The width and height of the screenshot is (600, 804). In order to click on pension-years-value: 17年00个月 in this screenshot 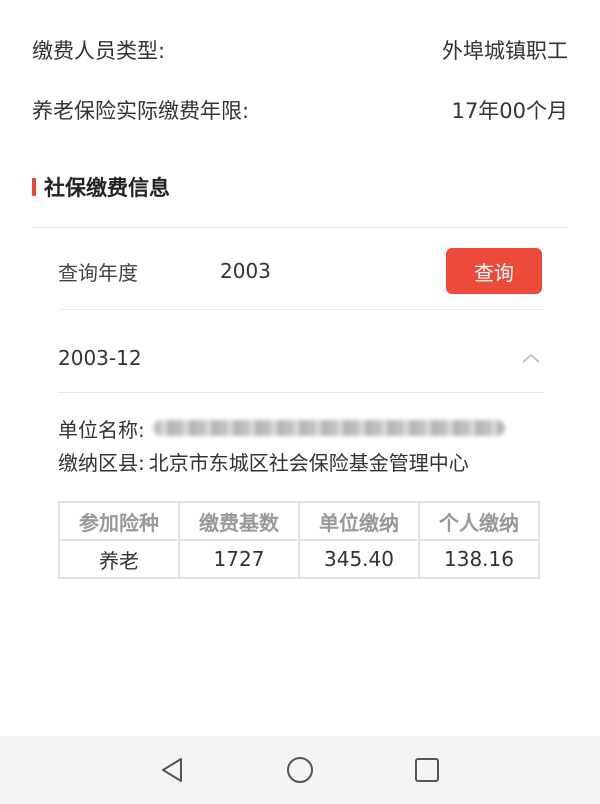, I will do `click(509, 111)`.